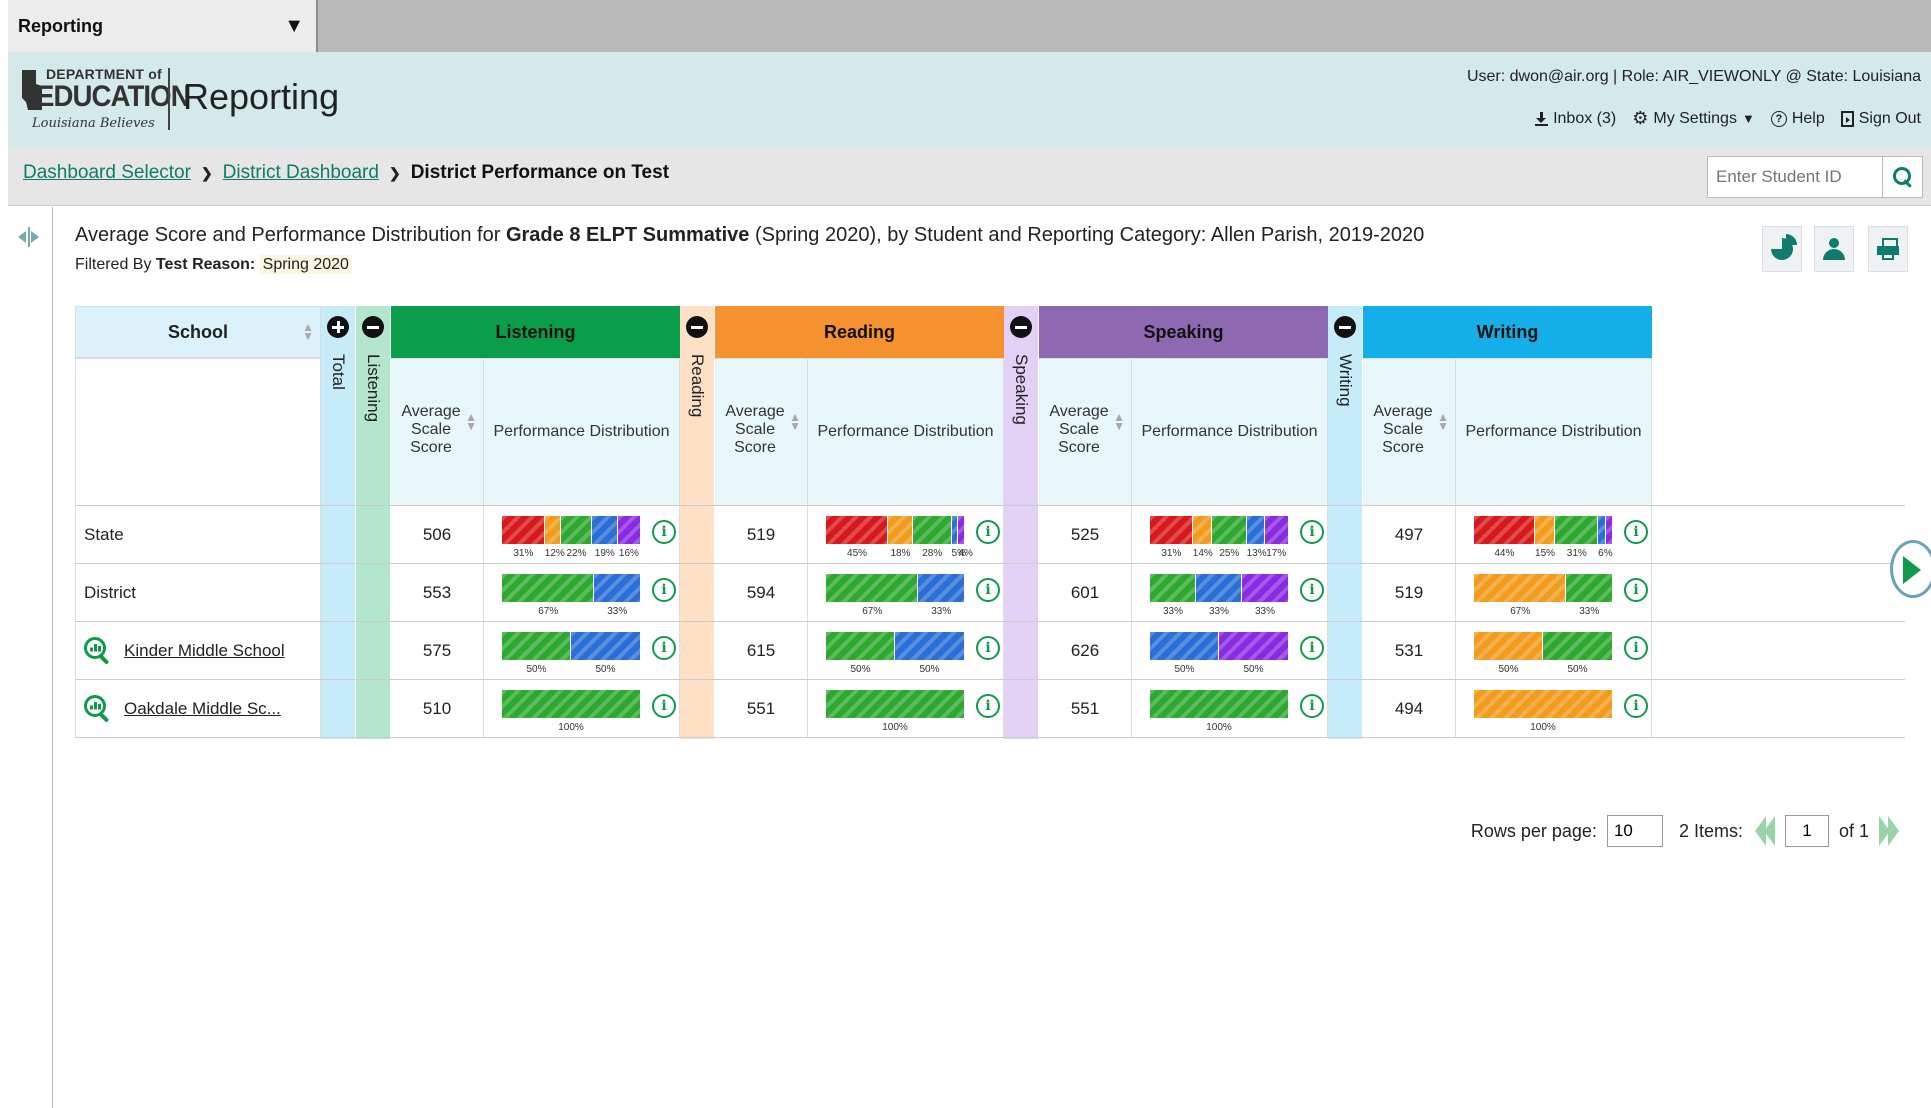 This screenshot has width=1931, height=1108. Describe the element at coordinates (1902, 177) in the screenshot. I see `search-button` at that location.